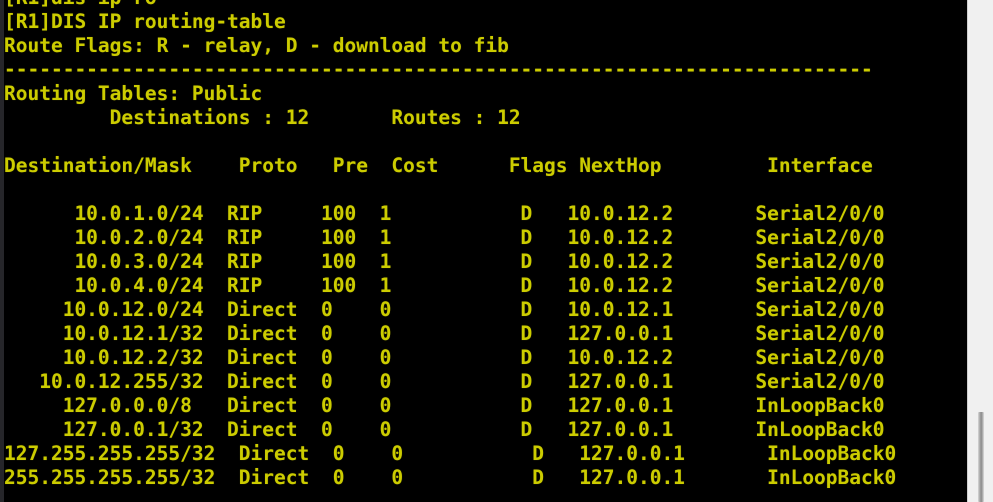  Describe the element at coordinates (485, 5) in the screenshot. I see `console-line: [R1]dis ip ro` at that location.